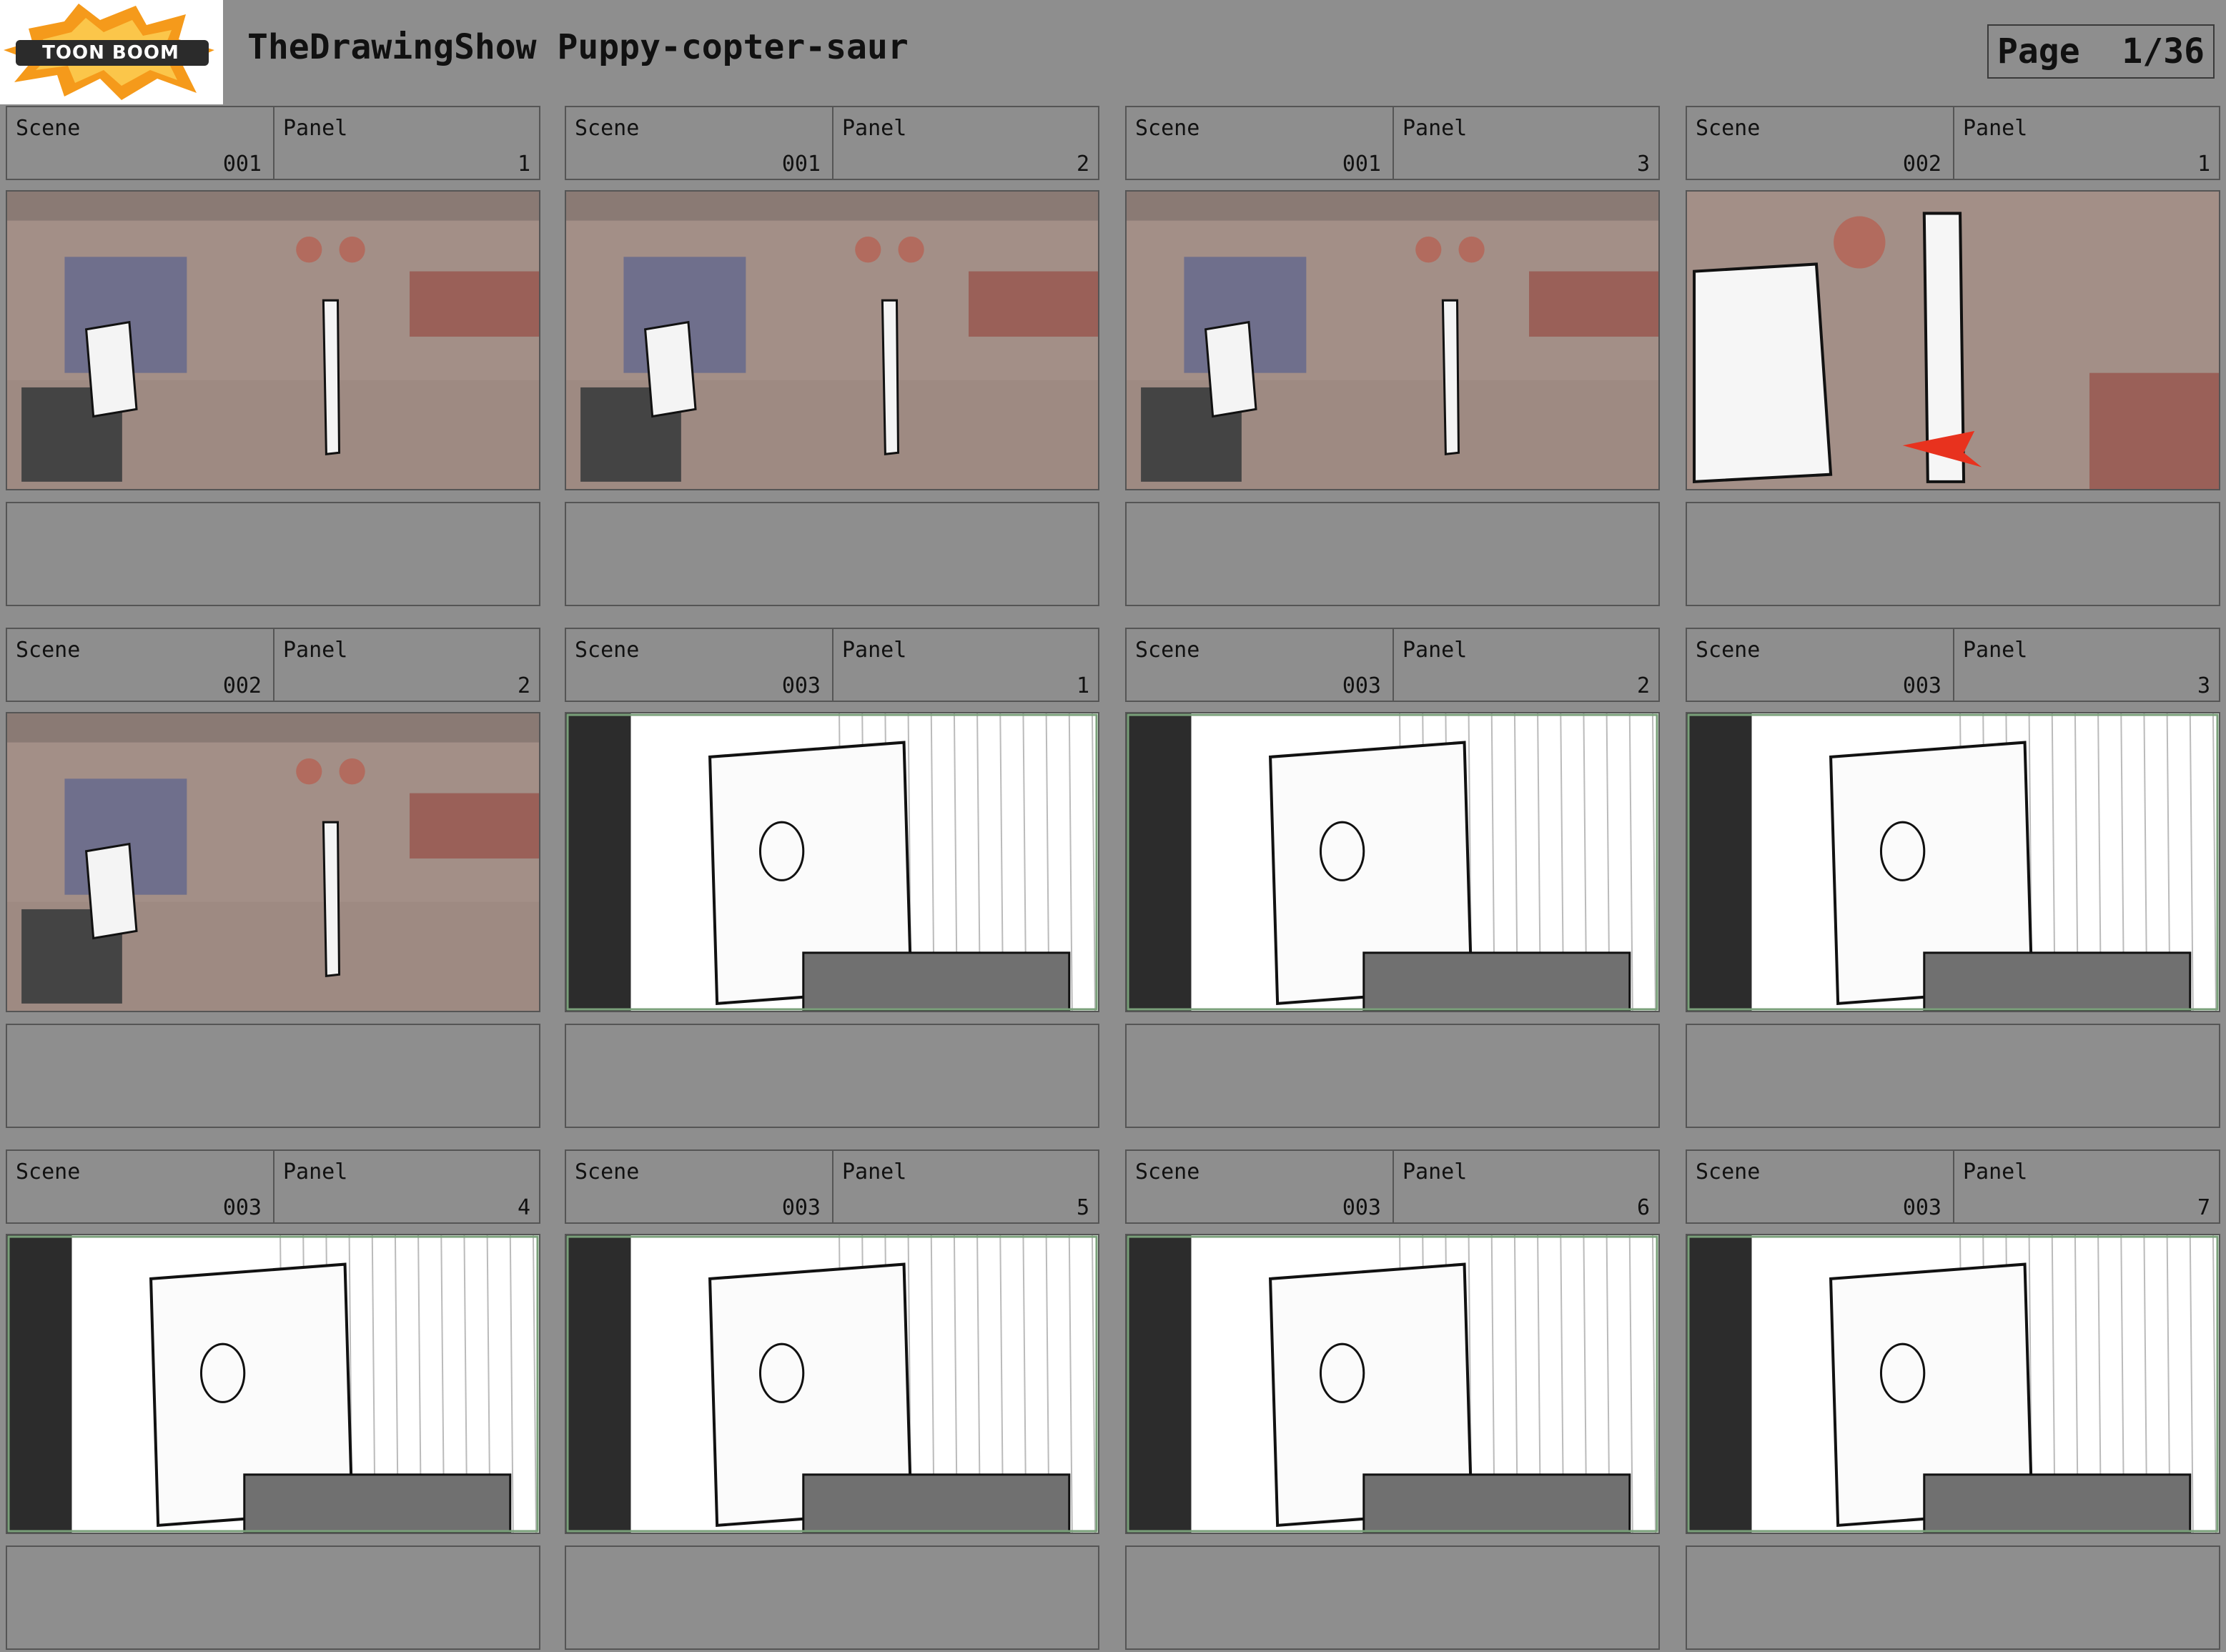 Image resolution: width=2226 pixels, height=1652 pixels. I want to click on panel-header: Scene 001 Panel 1, so click(273, 143).